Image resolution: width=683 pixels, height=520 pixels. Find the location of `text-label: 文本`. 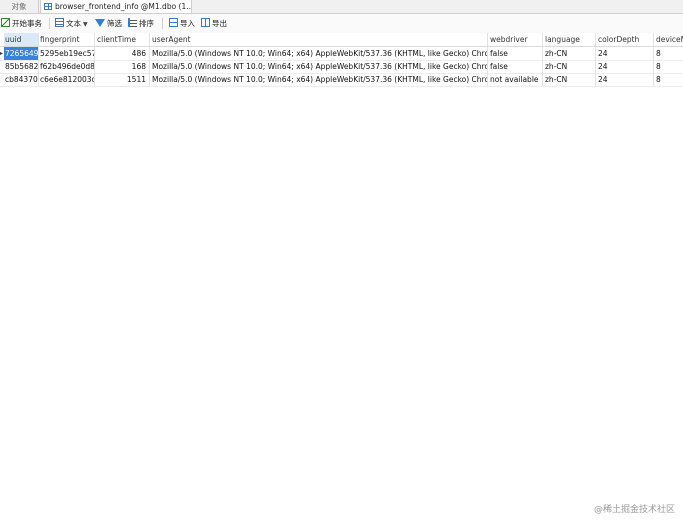

text-label: 文本 is located at coordinates (73, 23).